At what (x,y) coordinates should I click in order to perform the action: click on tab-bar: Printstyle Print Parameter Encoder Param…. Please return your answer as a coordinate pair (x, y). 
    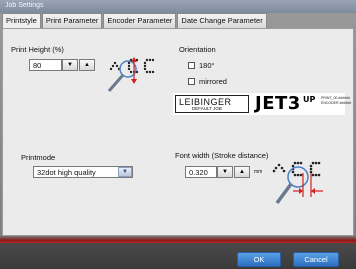
    Looking at the image, I should click on (135, 21).